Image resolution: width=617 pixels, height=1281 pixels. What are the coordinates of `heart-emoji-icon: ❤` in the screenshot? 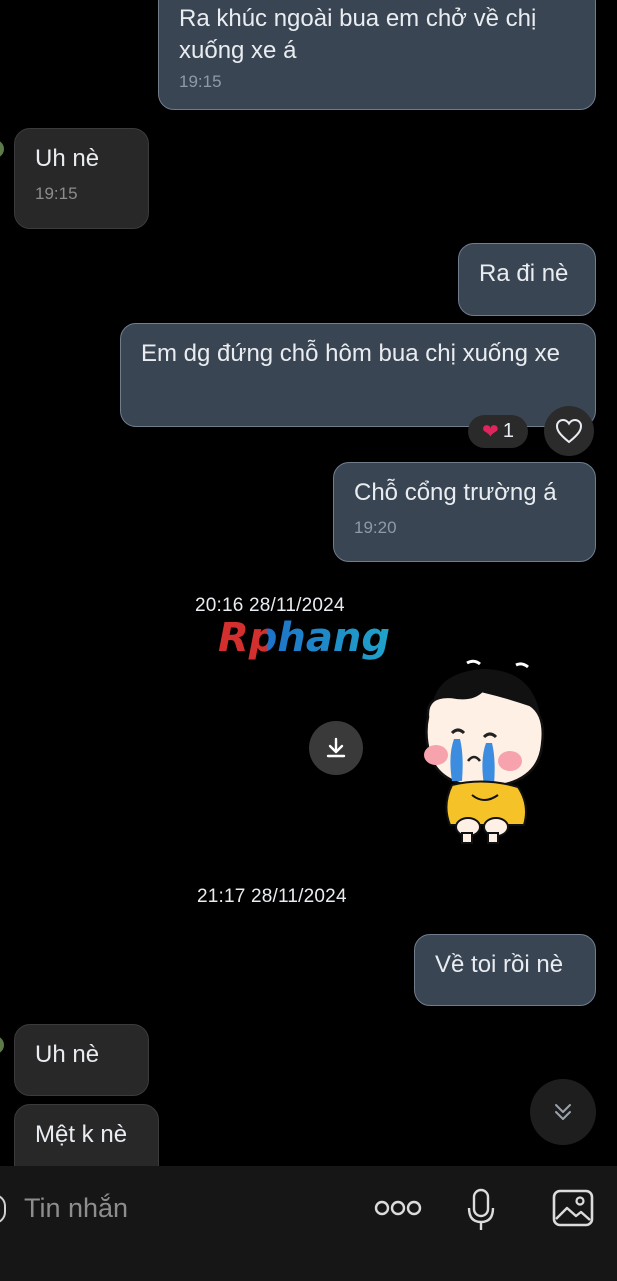 It's located at (490, 431).